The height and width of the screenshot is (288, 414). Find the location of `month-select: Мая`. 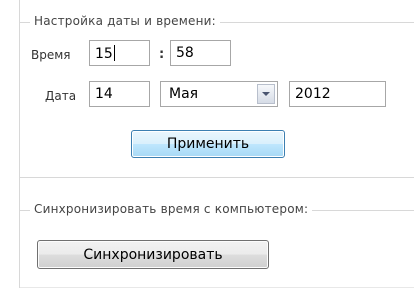

month-select: Мая is located at coordinates (219, 94).